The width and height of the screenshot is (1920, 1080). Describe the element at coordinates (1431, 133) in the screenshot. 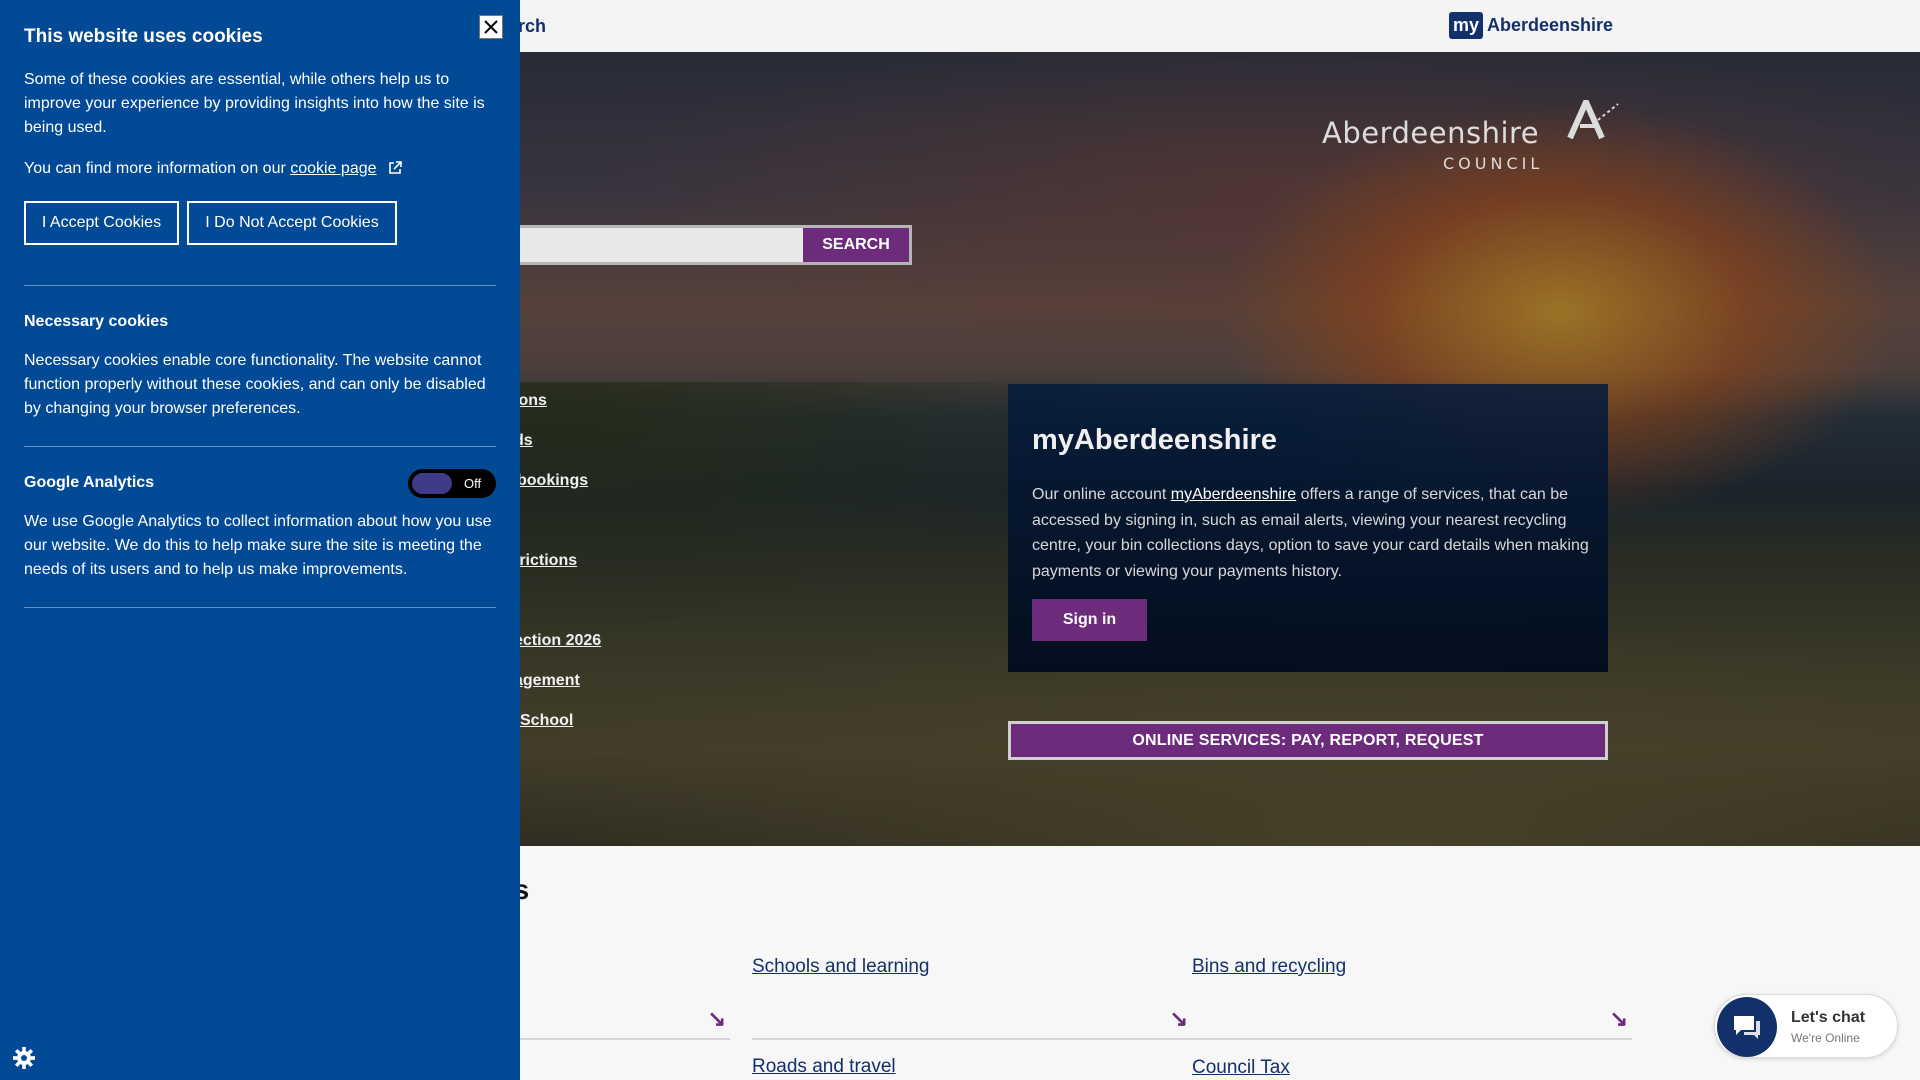

I see `logo-name: Aberdeenshire` at that location.